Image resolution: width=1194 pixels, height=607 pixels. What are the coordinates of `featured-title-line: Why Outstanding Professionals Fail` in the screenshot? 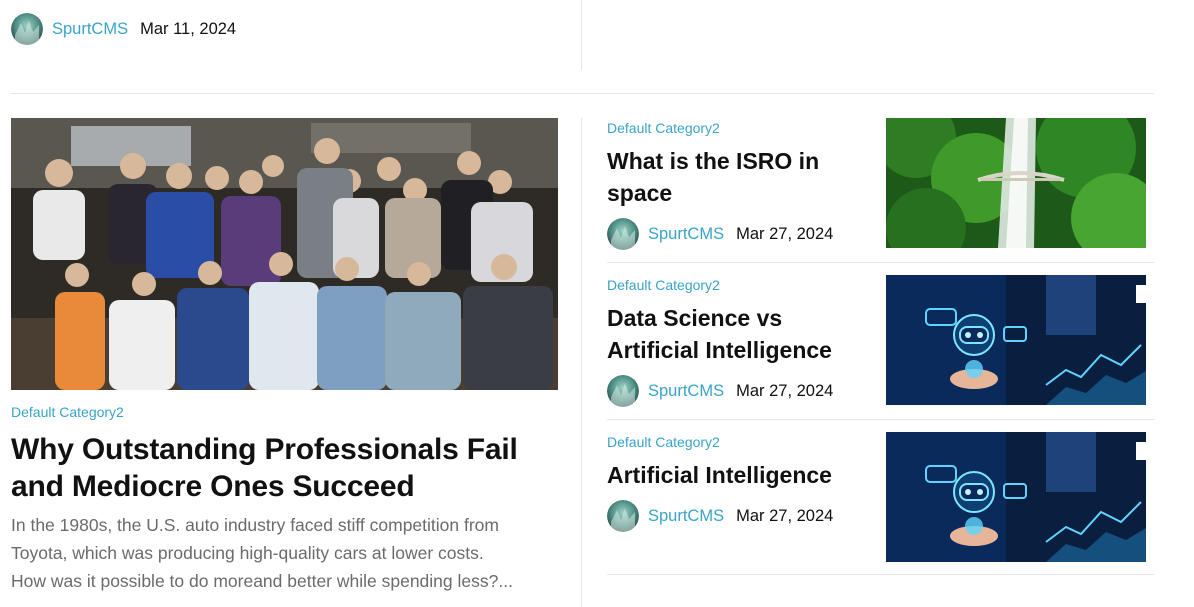 It's located at (264, 449).